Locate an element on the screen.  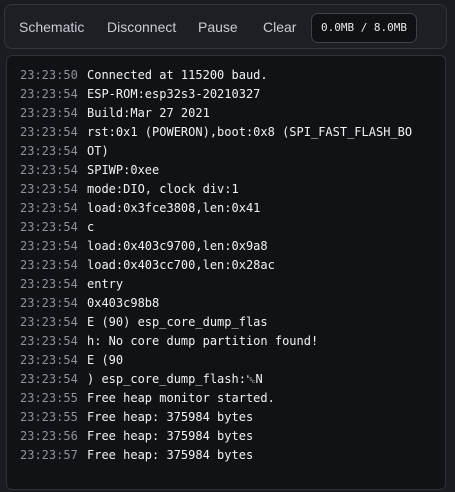
log-message: entry is located at coordinates (105, 284).